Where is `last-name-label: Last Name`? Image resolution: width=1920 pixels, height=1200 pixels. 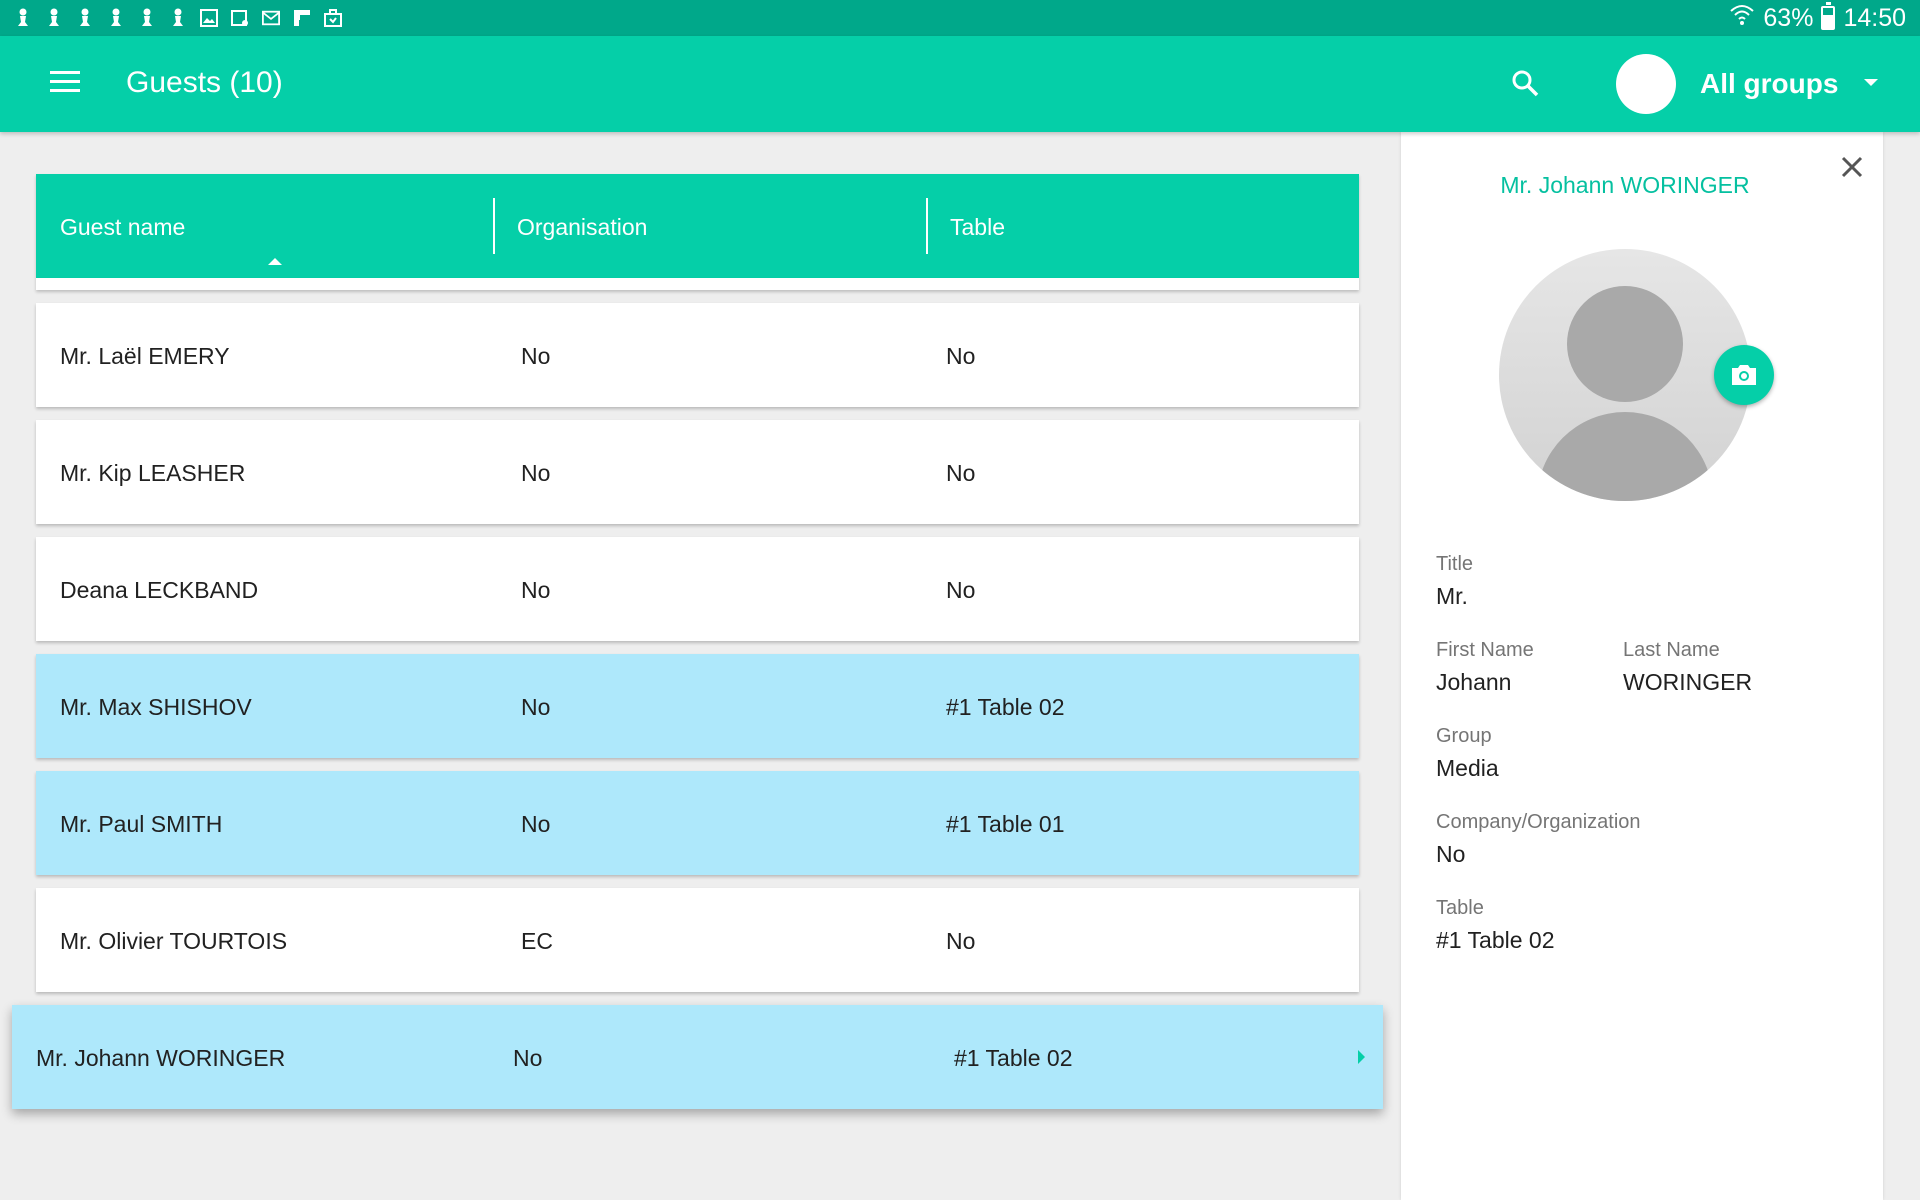 last-name-label: Last Name is located at coordinates (1671, 650).